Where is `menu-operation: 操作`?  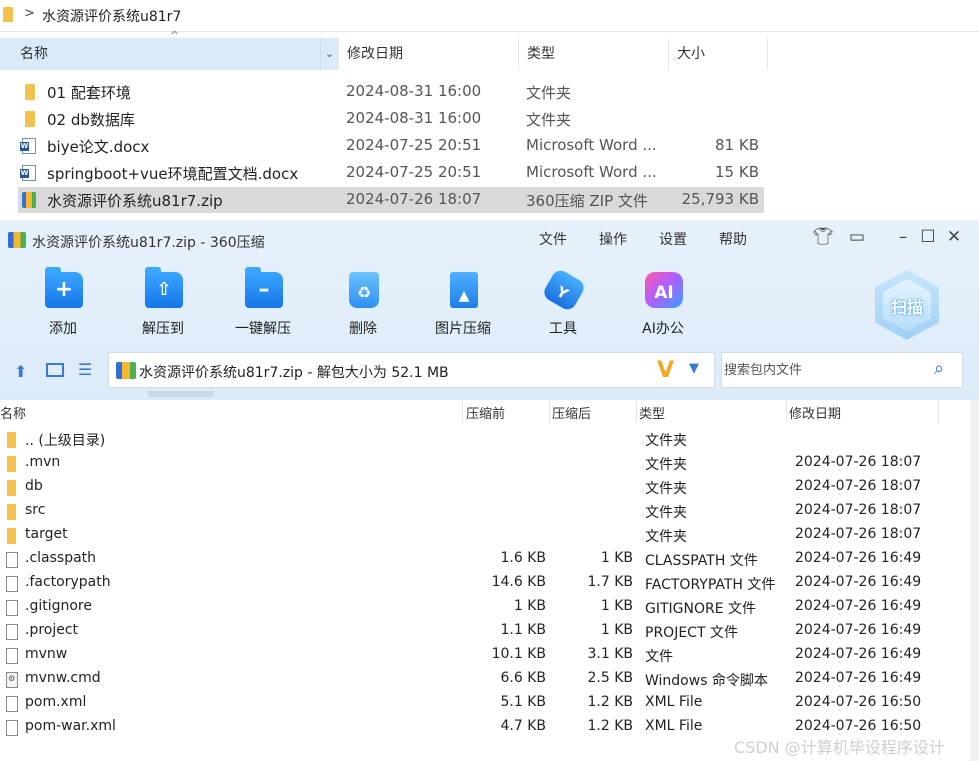 menu-operation: 操作 is located at coordinates (613, 239).